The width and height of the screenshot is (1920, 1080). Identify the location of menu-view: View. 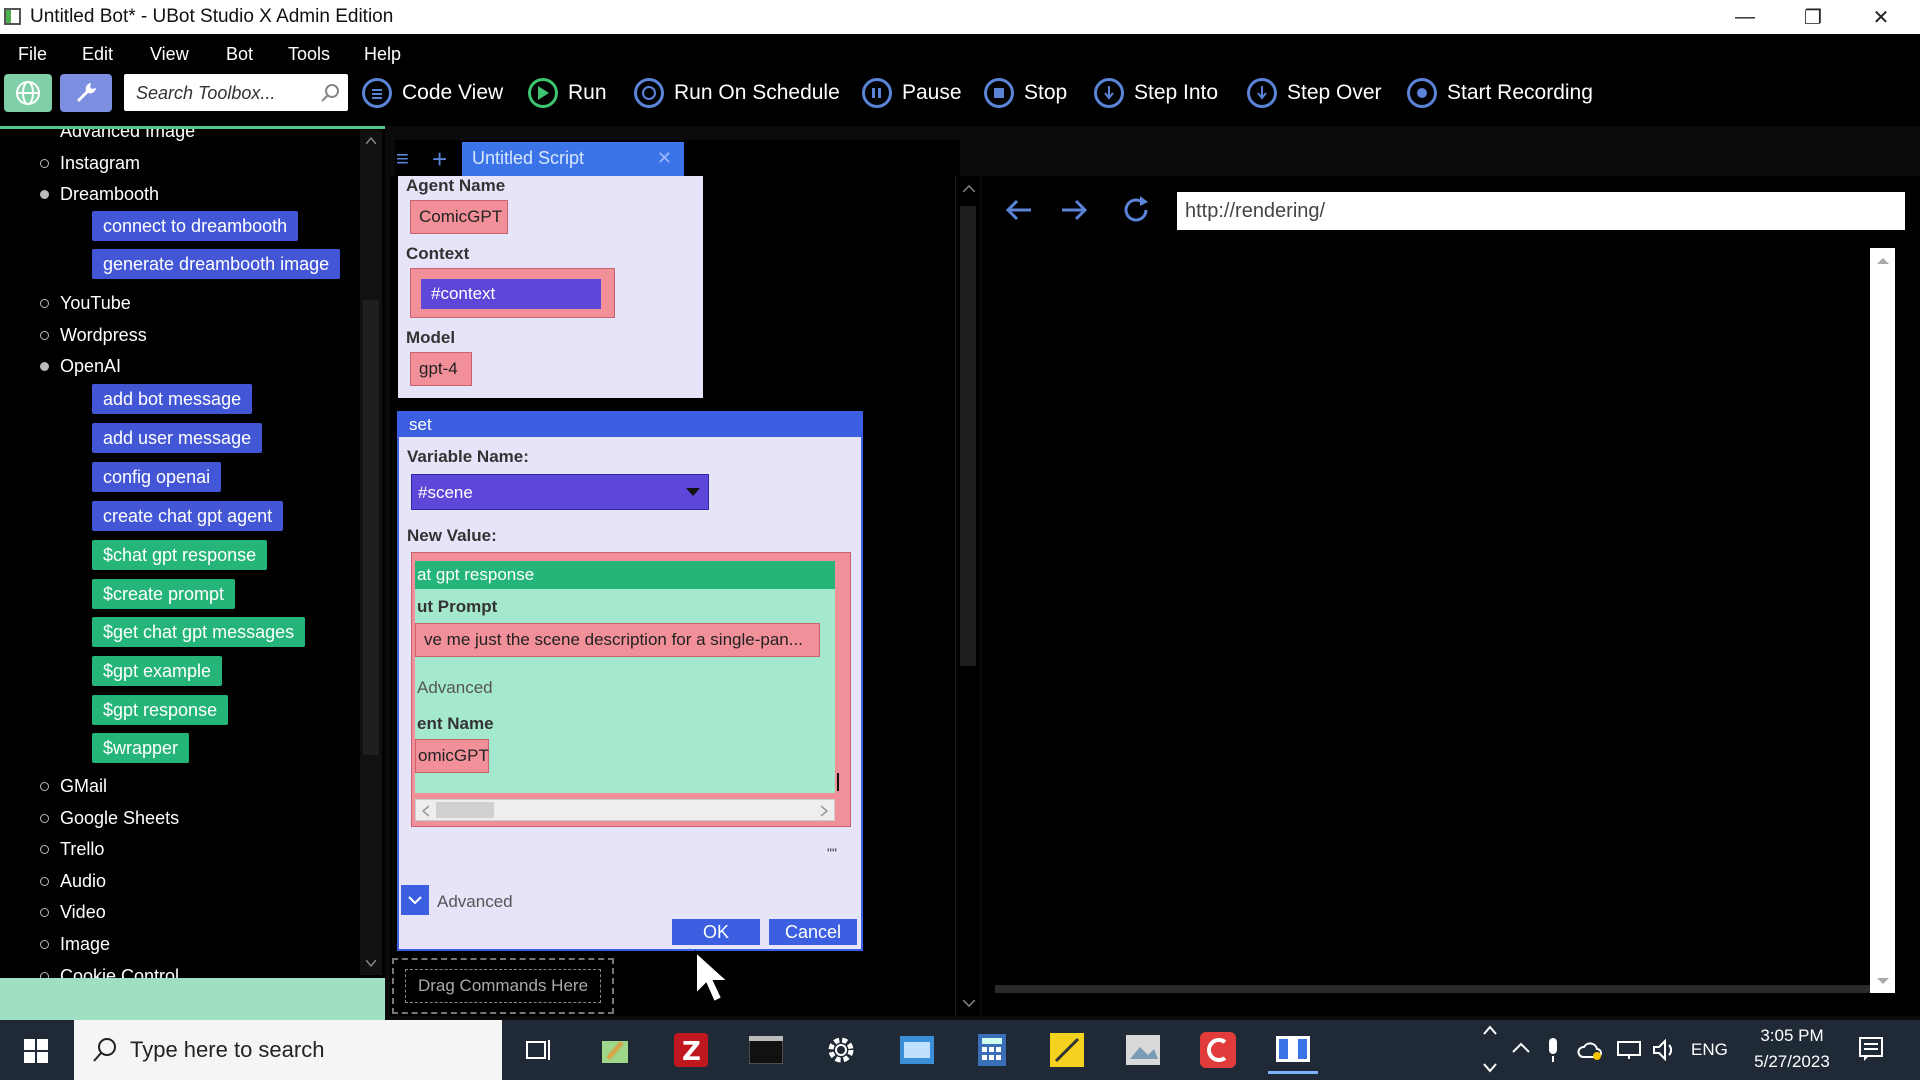
(169, 54).